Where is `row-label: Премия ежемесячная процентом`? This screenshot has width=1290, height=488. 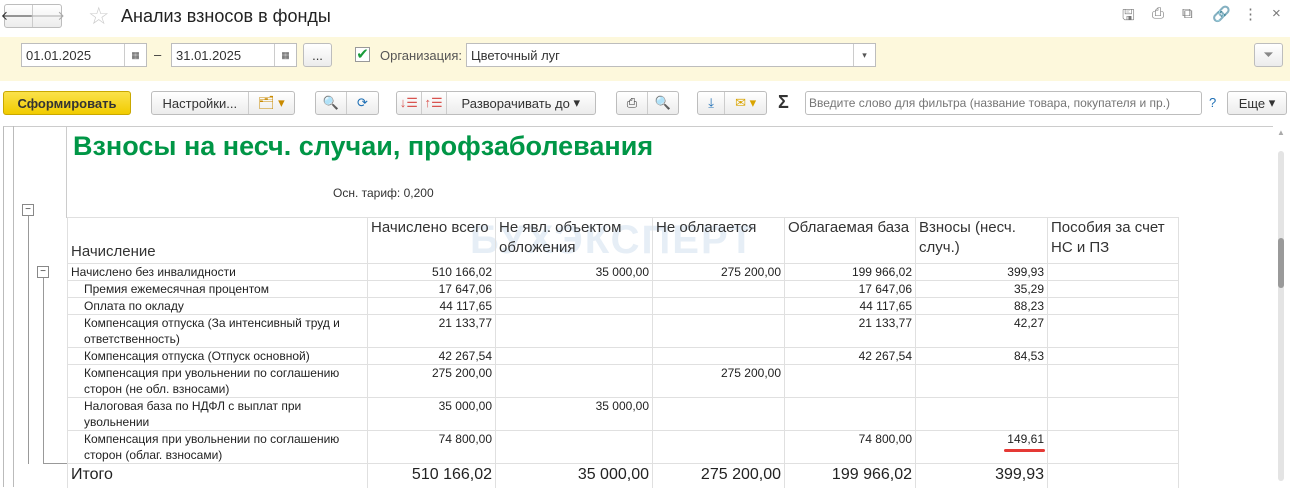 row-label: Премия ежемесячная процентом is located at coordinates (217, 289).